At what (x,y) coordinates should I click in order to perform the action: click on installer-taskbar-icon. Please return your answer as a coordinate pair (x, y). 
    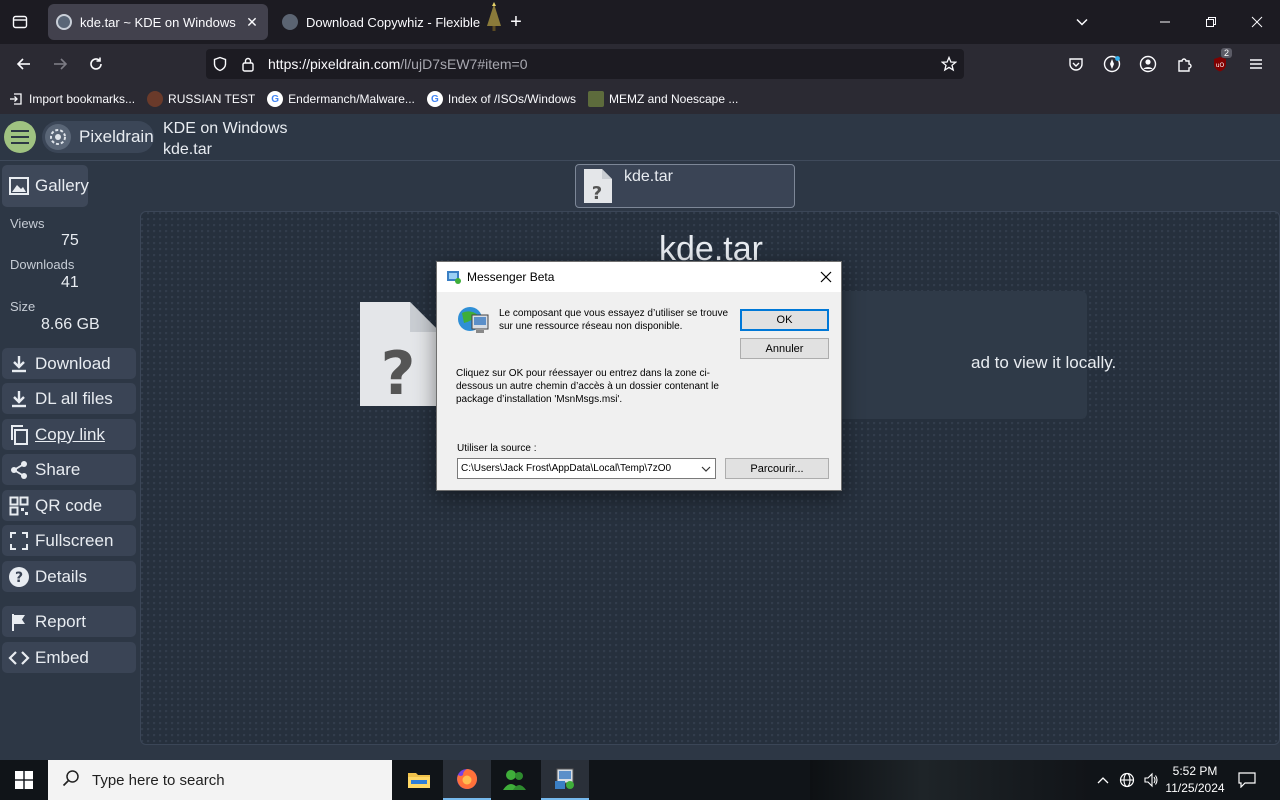
    Looking at the image, I should click on (565, 780).